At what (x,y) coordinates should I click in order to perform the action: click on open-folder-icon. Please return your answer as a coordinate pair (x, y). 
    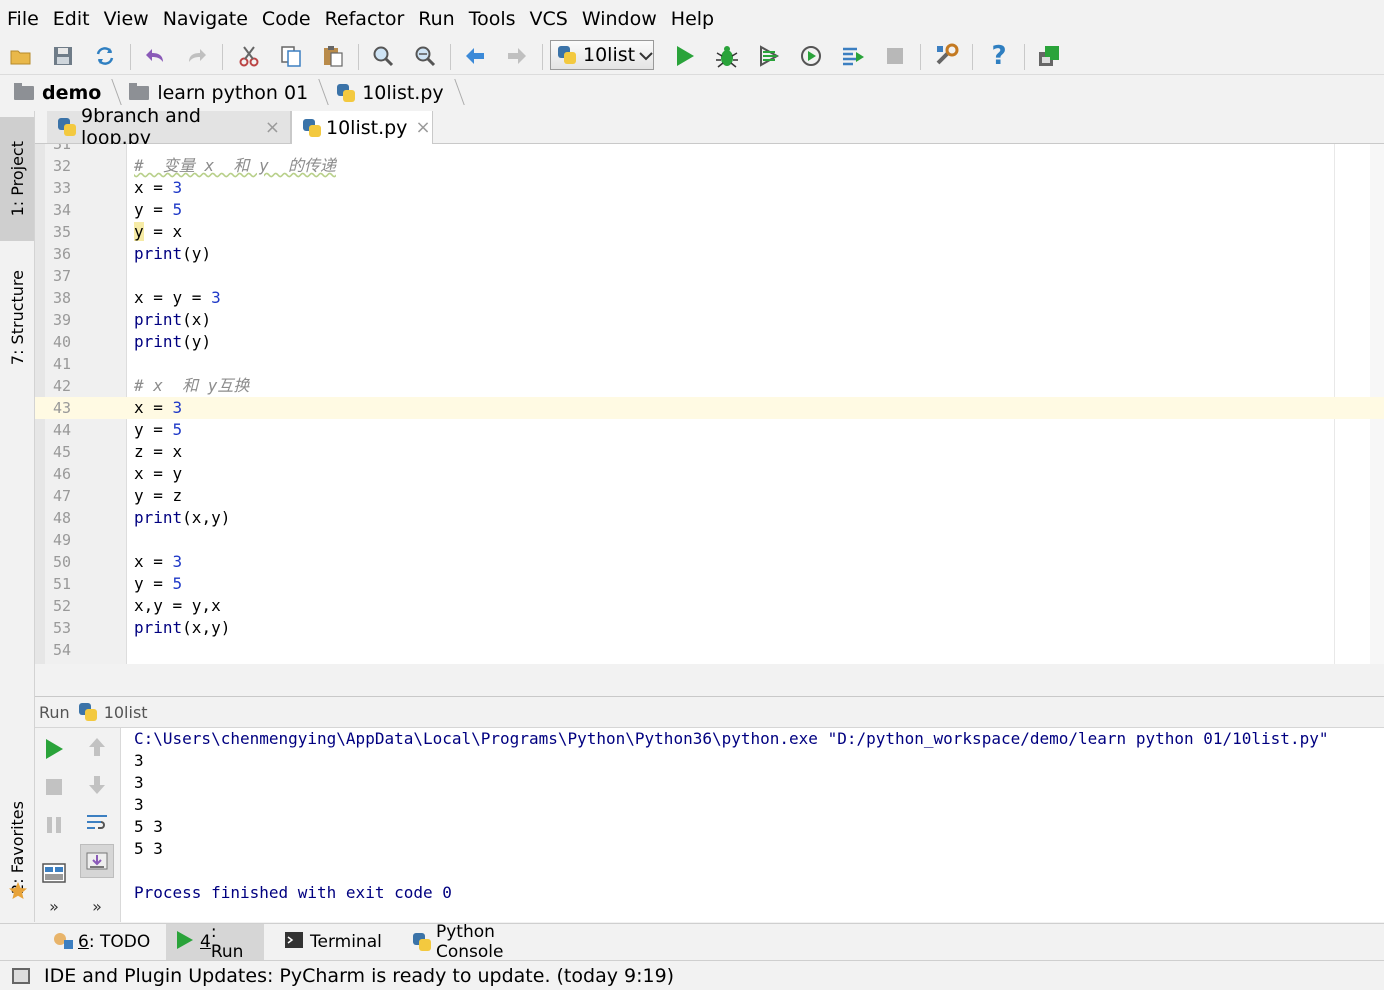
    Looking at the image, I should click on (21, 56).